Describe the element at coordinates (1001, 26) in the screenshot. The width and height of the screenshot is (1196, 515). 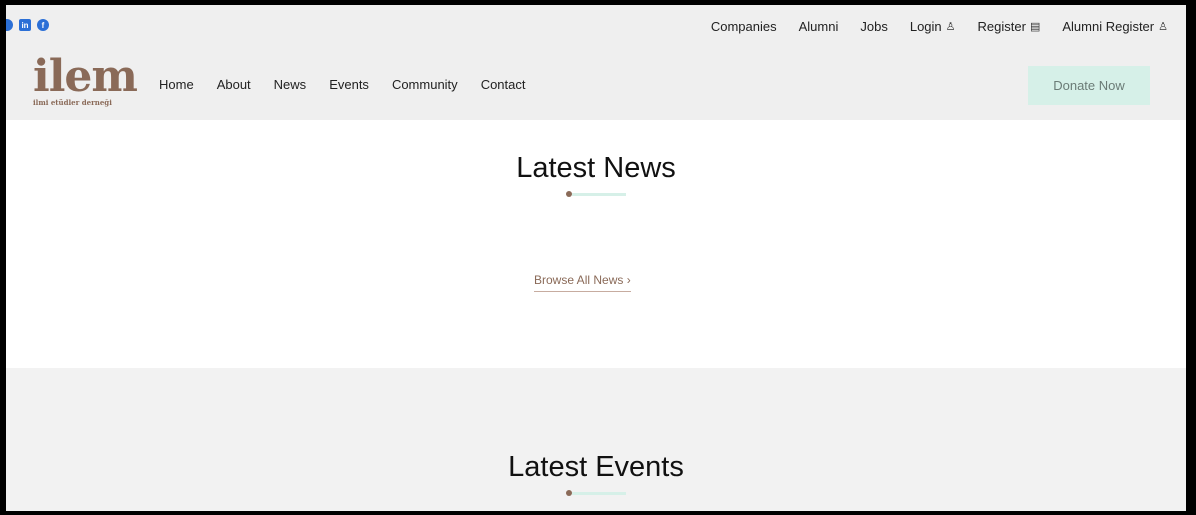
I see `register-label: Register` at that location.